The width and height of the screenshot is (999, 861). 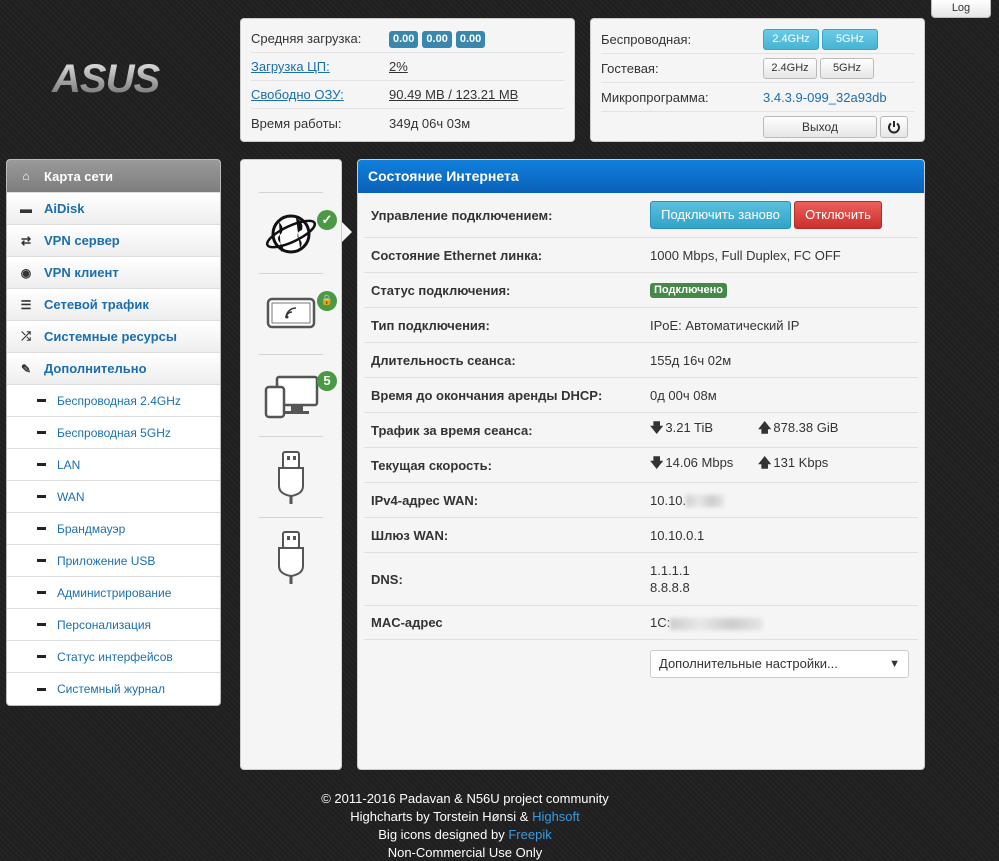 What do you see at coordinates (26, 272) in the screenshot?
I see `globe-icon: ◉` at bounding box center [26, 272].